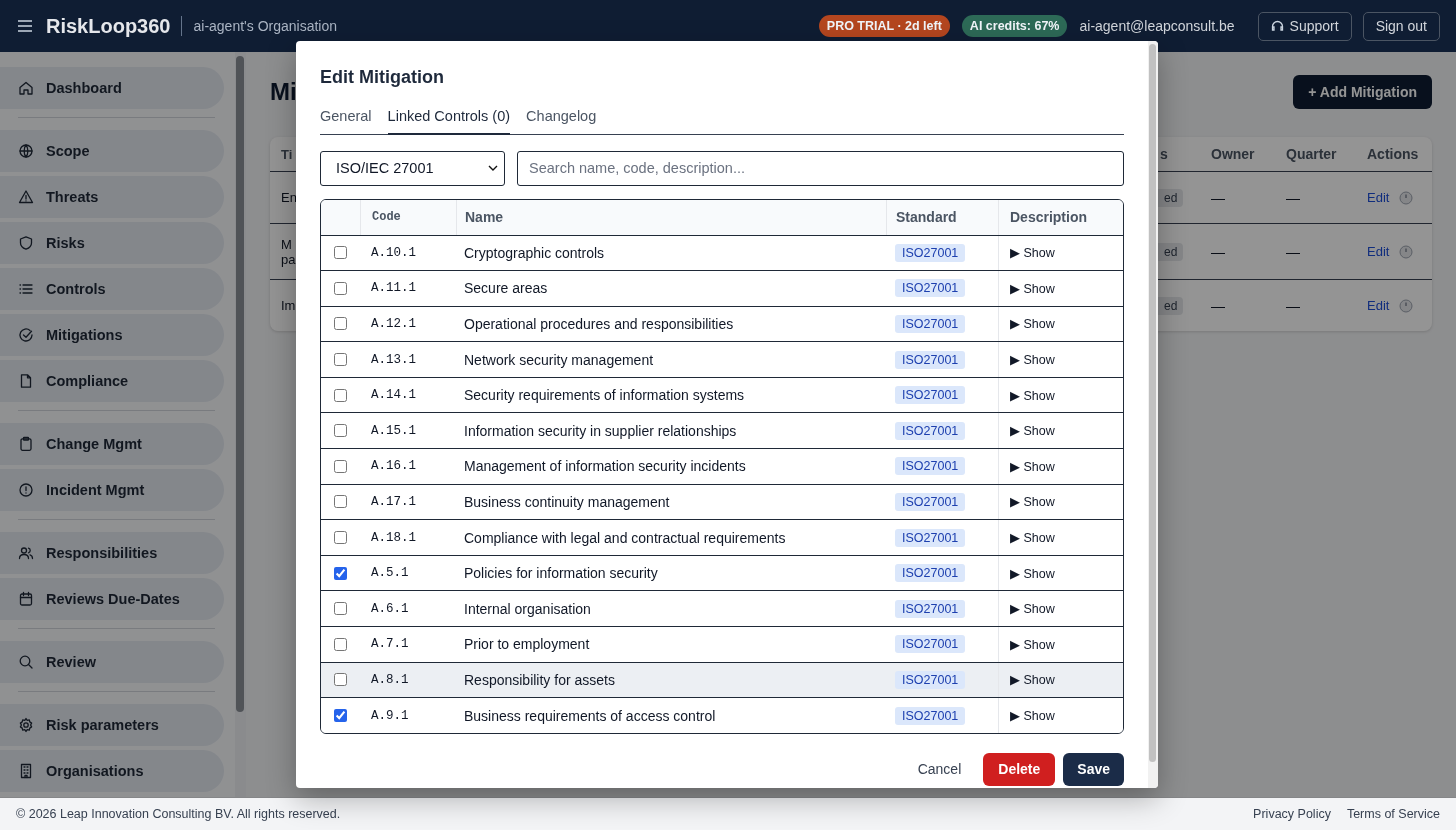 The width and height of the screenshot is (1456, 830). Describe the element at coordinates (112, 151) in the screenshot. I see `sidebar-item: Scope` at that location.